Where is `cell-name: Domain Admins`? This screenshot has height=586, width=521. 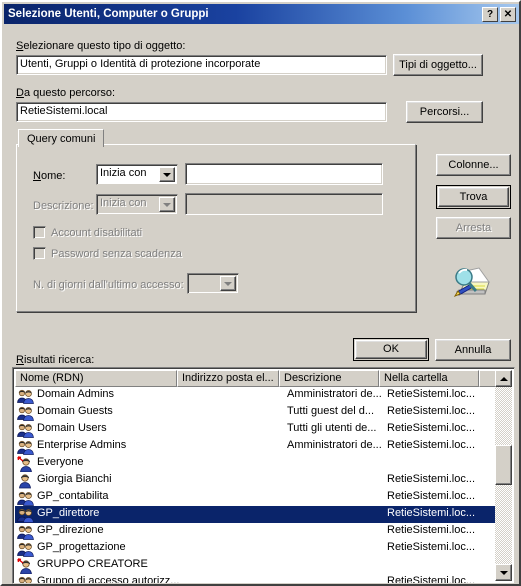 cell-name: Domain Admins is located at coordinates (76, 394).